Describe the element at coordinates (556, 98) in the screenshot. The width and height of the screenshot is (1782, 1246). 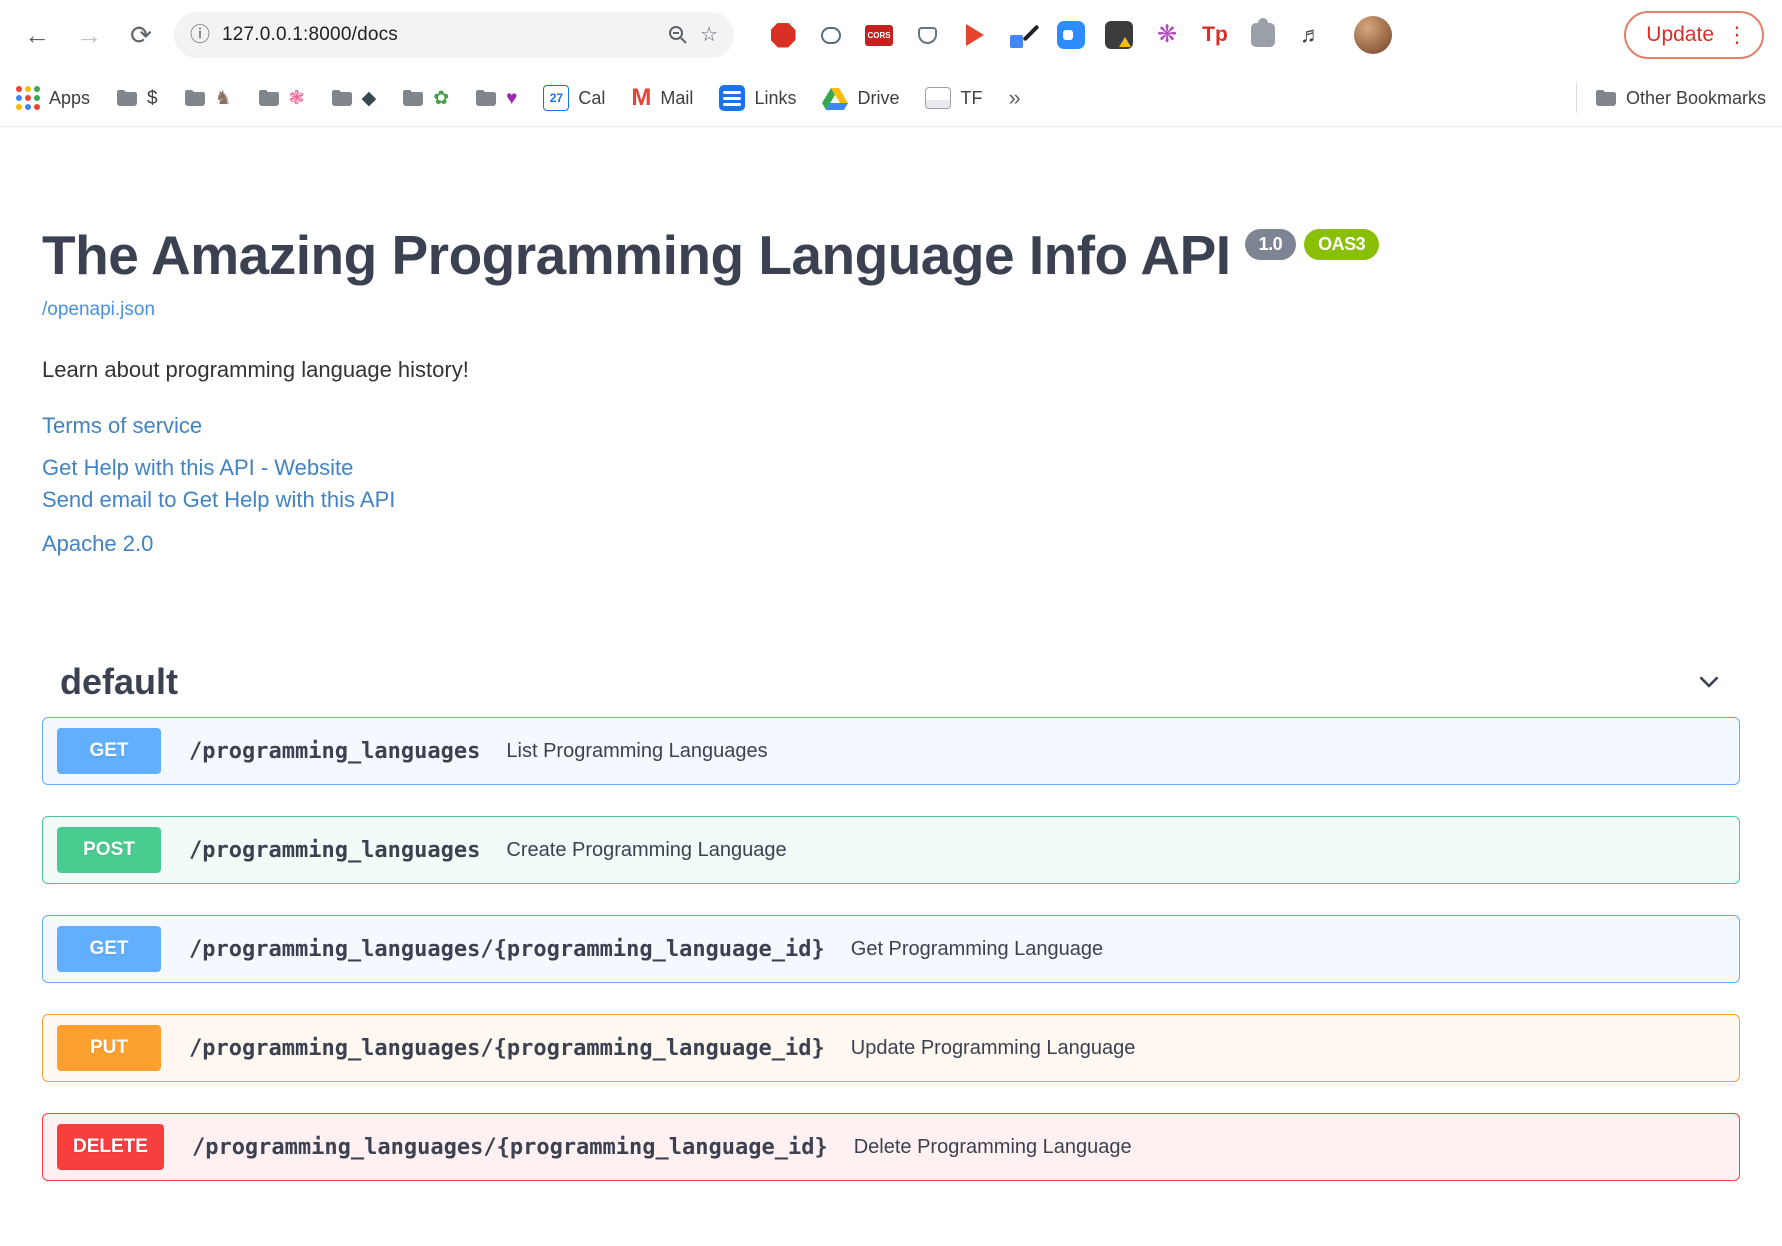
I see `calendar-icon: 27` at that location.